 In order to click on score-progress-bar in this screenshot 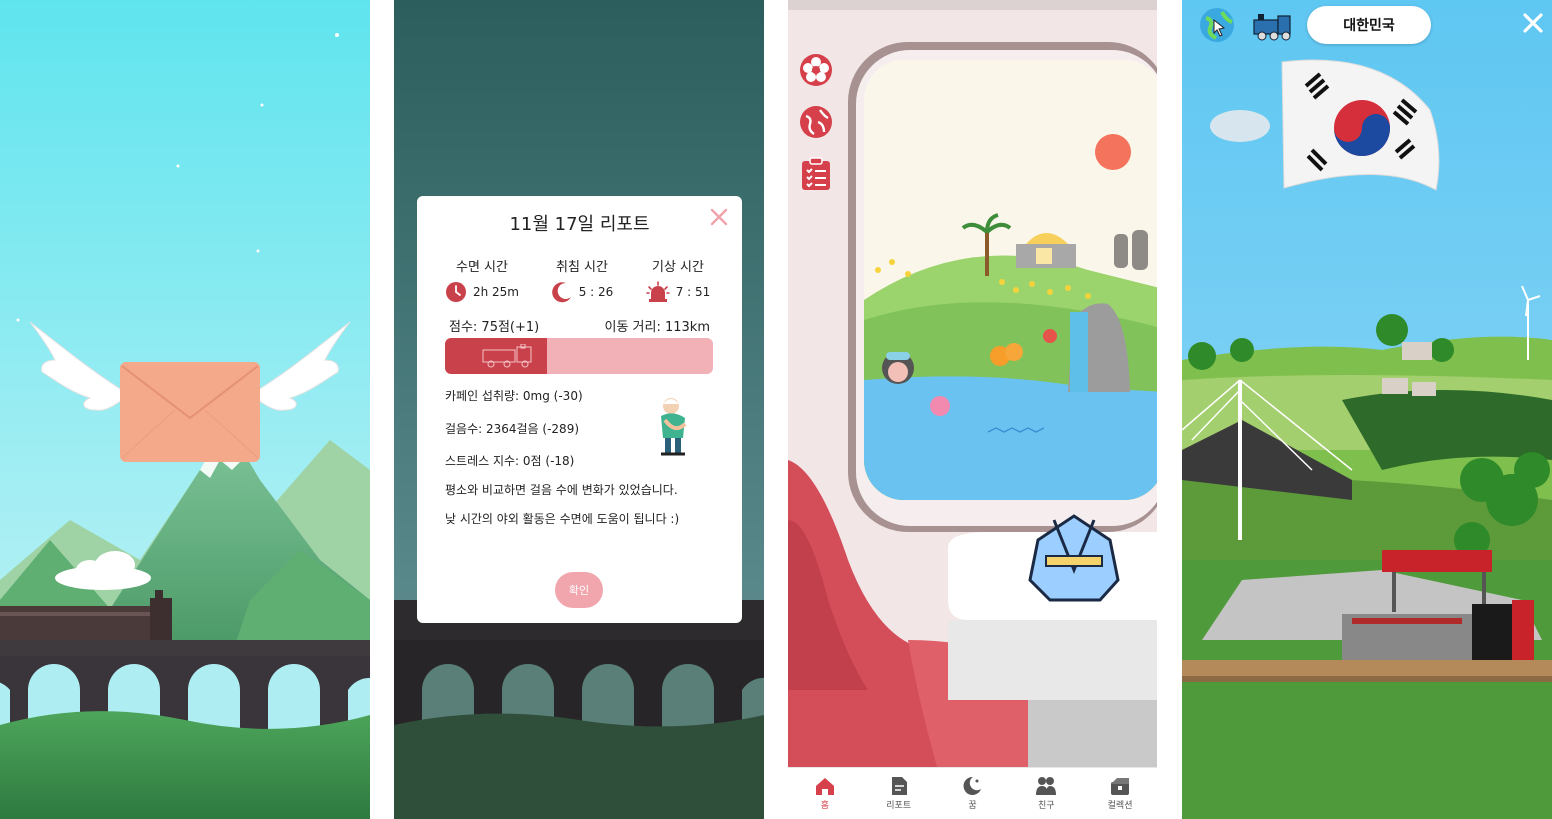, I will do `click(579, 356)`.